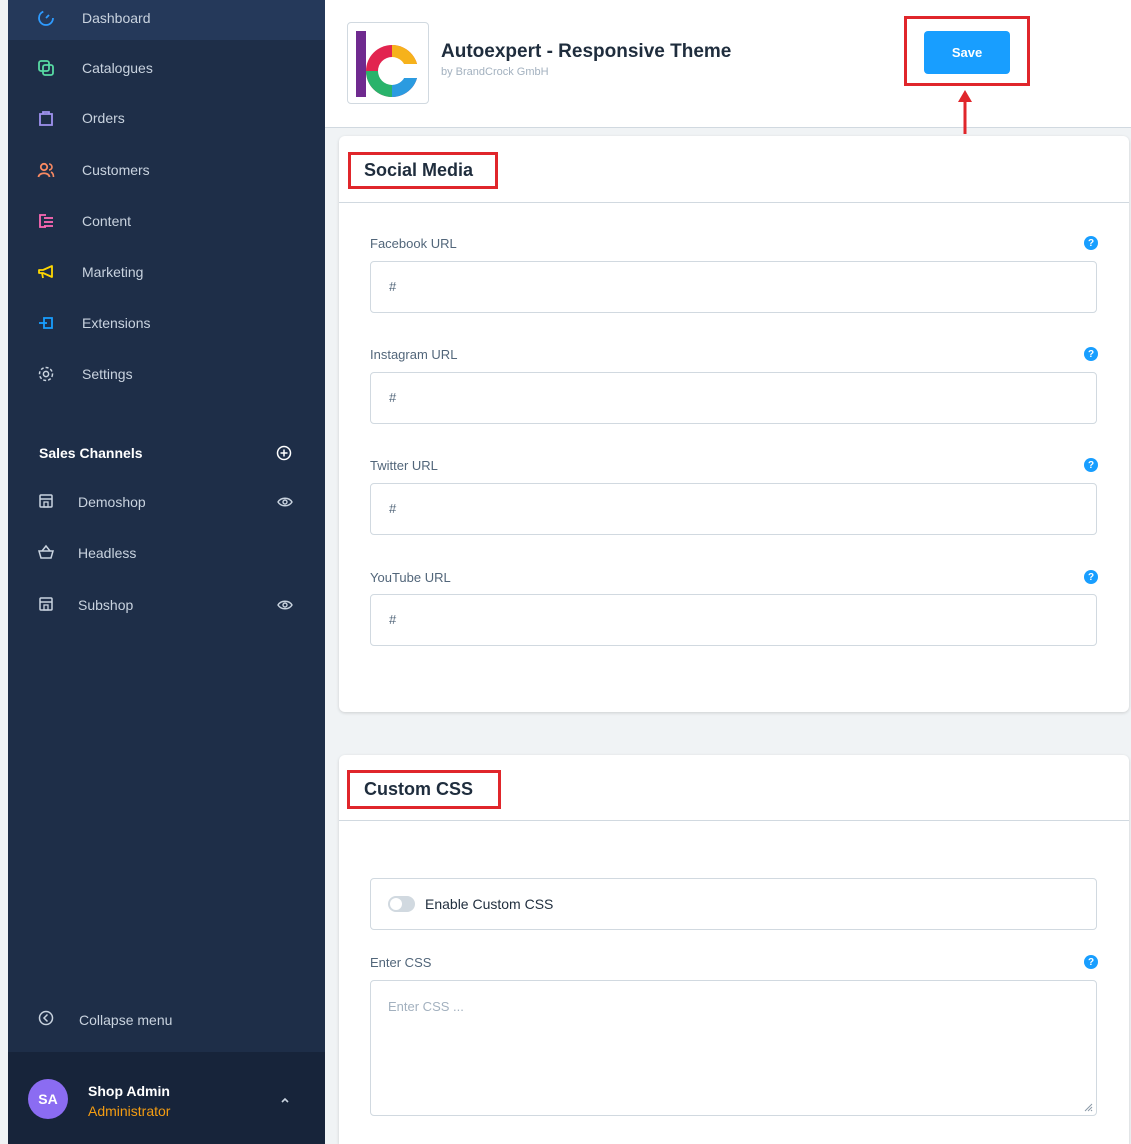  What do you see at coordinates (107, 221) in the screenshot?
I see `sidebar-item-label: Content` at bounding box center [107, 221].